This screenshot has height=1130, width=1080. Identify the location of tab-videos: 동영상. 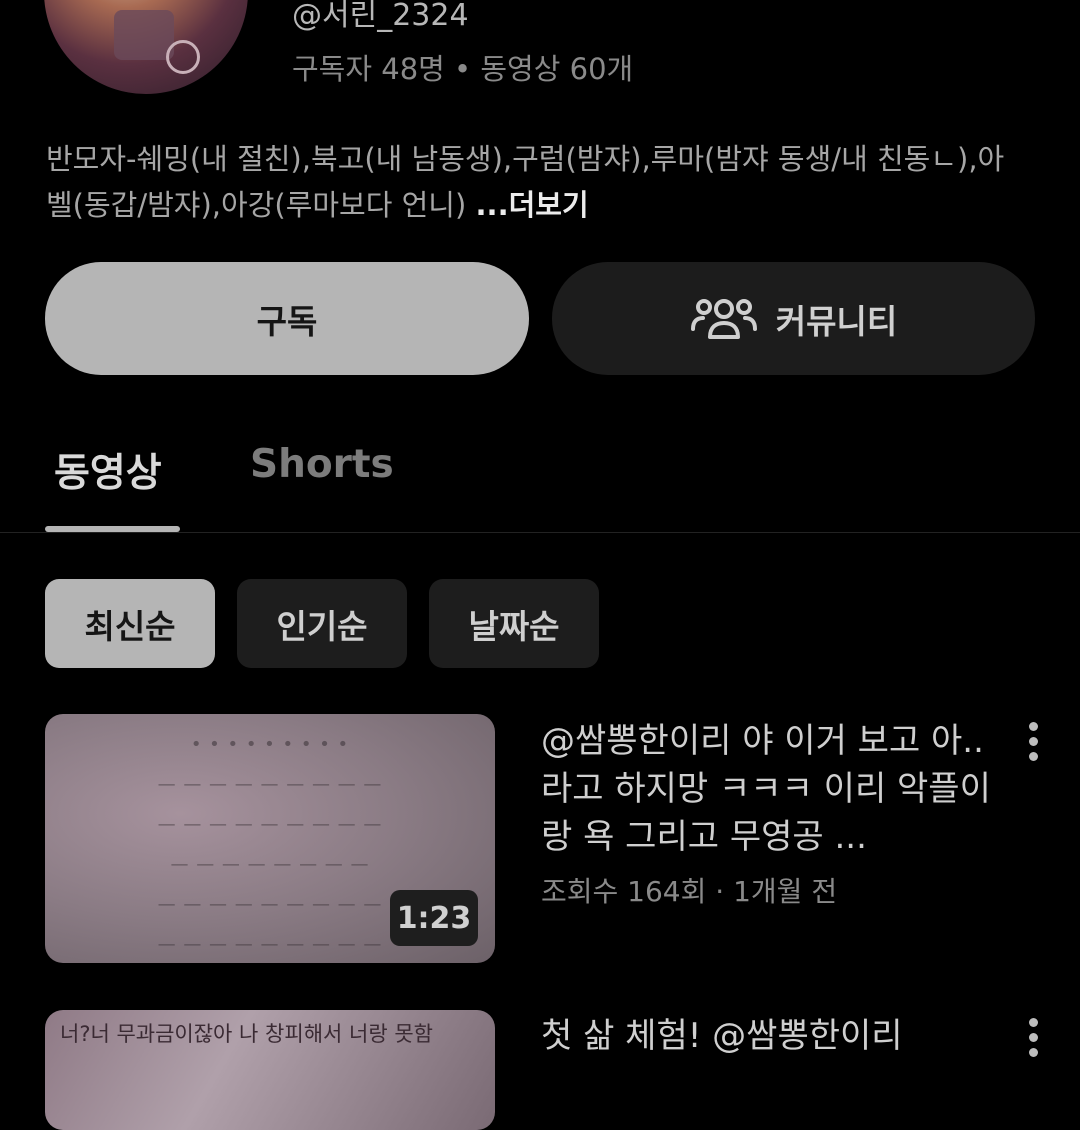
(108, 470).